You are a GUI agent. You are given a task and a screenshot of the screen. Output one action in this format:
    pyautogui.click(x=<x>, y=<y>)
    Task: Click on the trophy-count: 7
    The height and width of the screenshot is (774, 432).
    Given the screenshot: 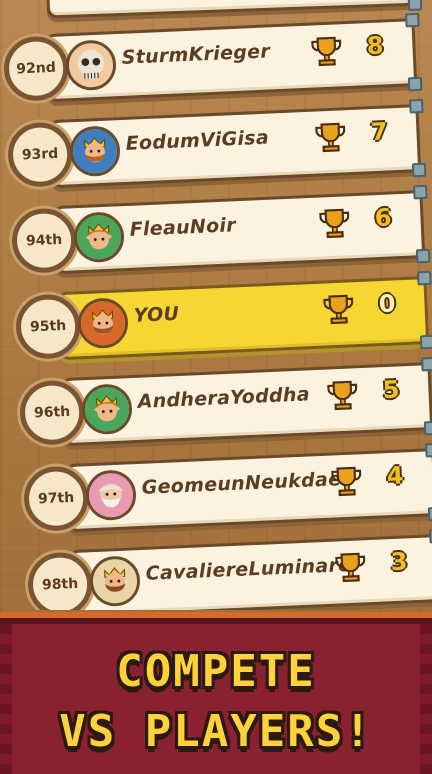 What is the action you would take?
    pyautogui.click(x=379, y=132)
    